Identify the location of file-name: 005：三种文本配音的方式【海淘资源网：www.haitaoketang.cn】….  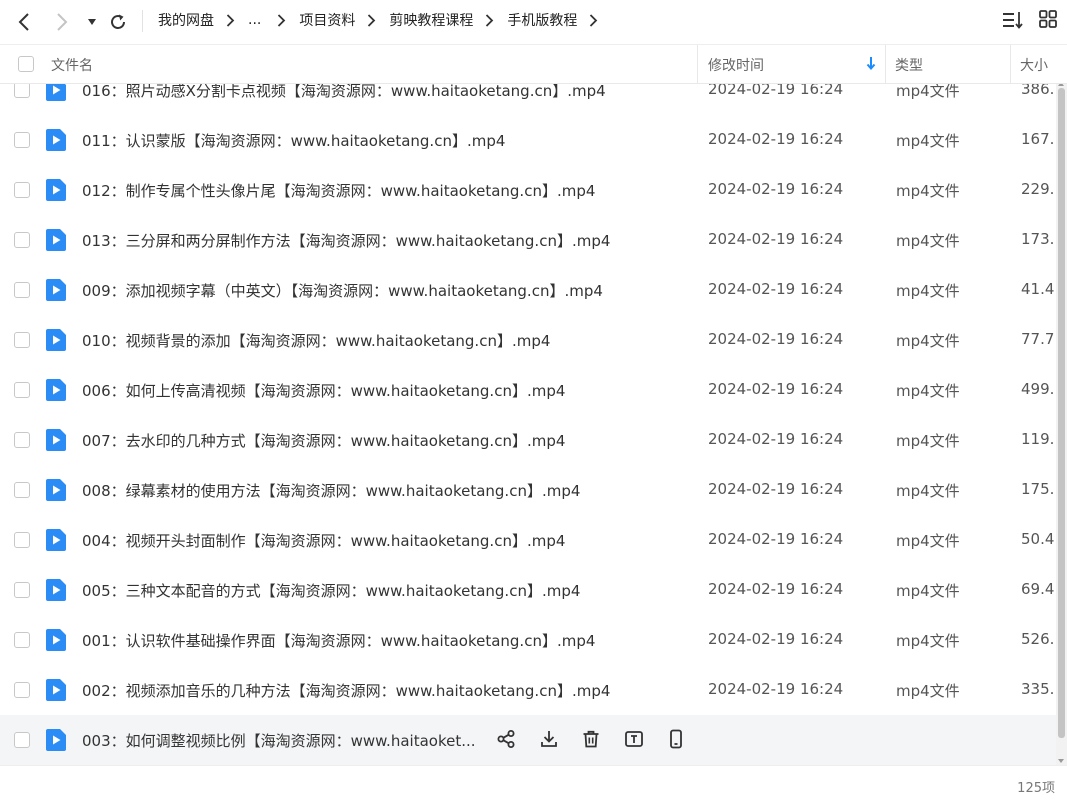
(331, 590).